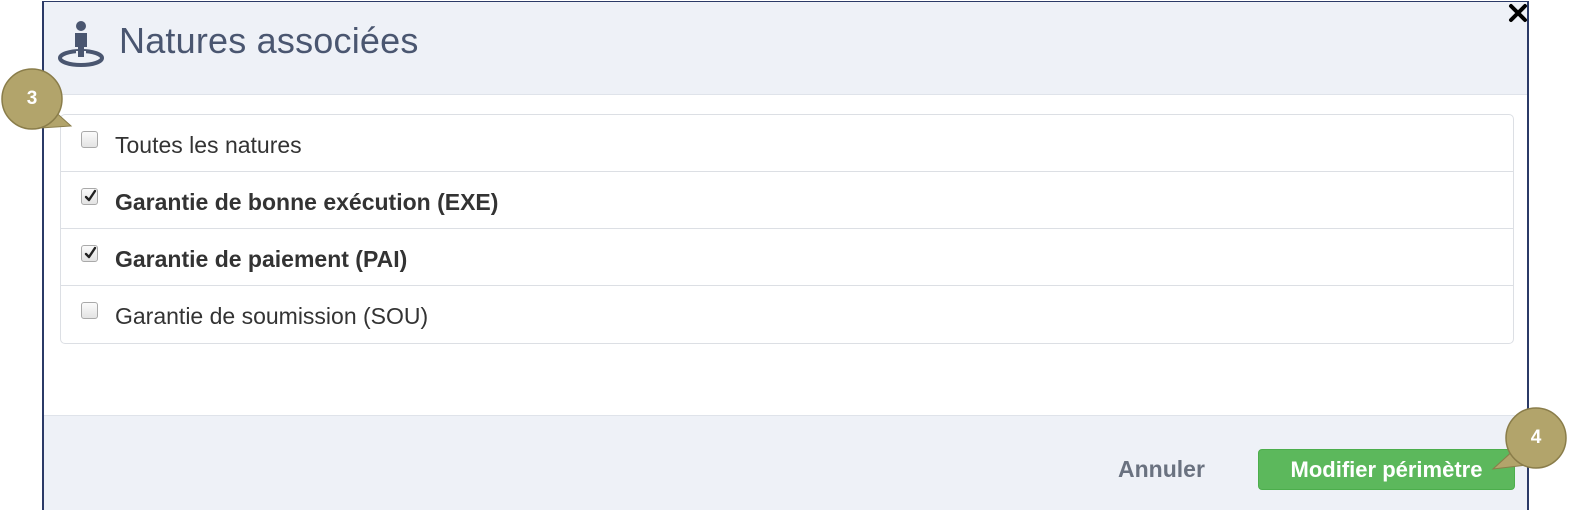  Describe the element at coordinates (261, 259) in the screenshot. I see `nature-label: Garantie de paiement (PAI)` at that location.